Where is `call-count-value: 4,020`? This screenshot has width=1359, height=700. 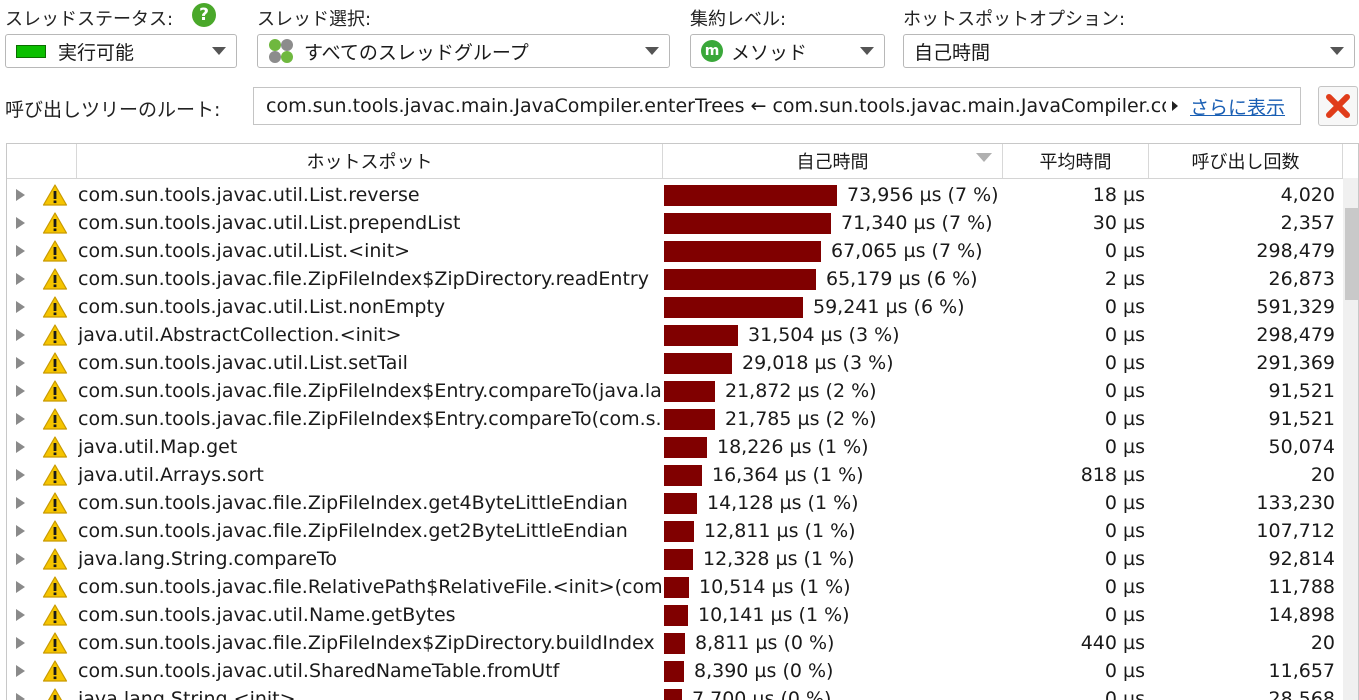
call-count-value: 4,020 is located at coordinates (1307, 195).